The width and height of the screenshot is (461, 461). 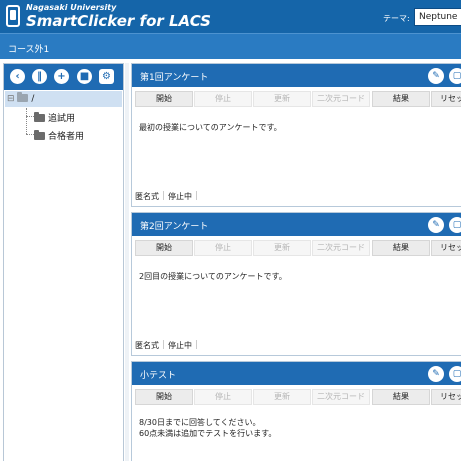 I want to click on tree-item-goukakusha: 合格者用, so click(x=59, y=135).